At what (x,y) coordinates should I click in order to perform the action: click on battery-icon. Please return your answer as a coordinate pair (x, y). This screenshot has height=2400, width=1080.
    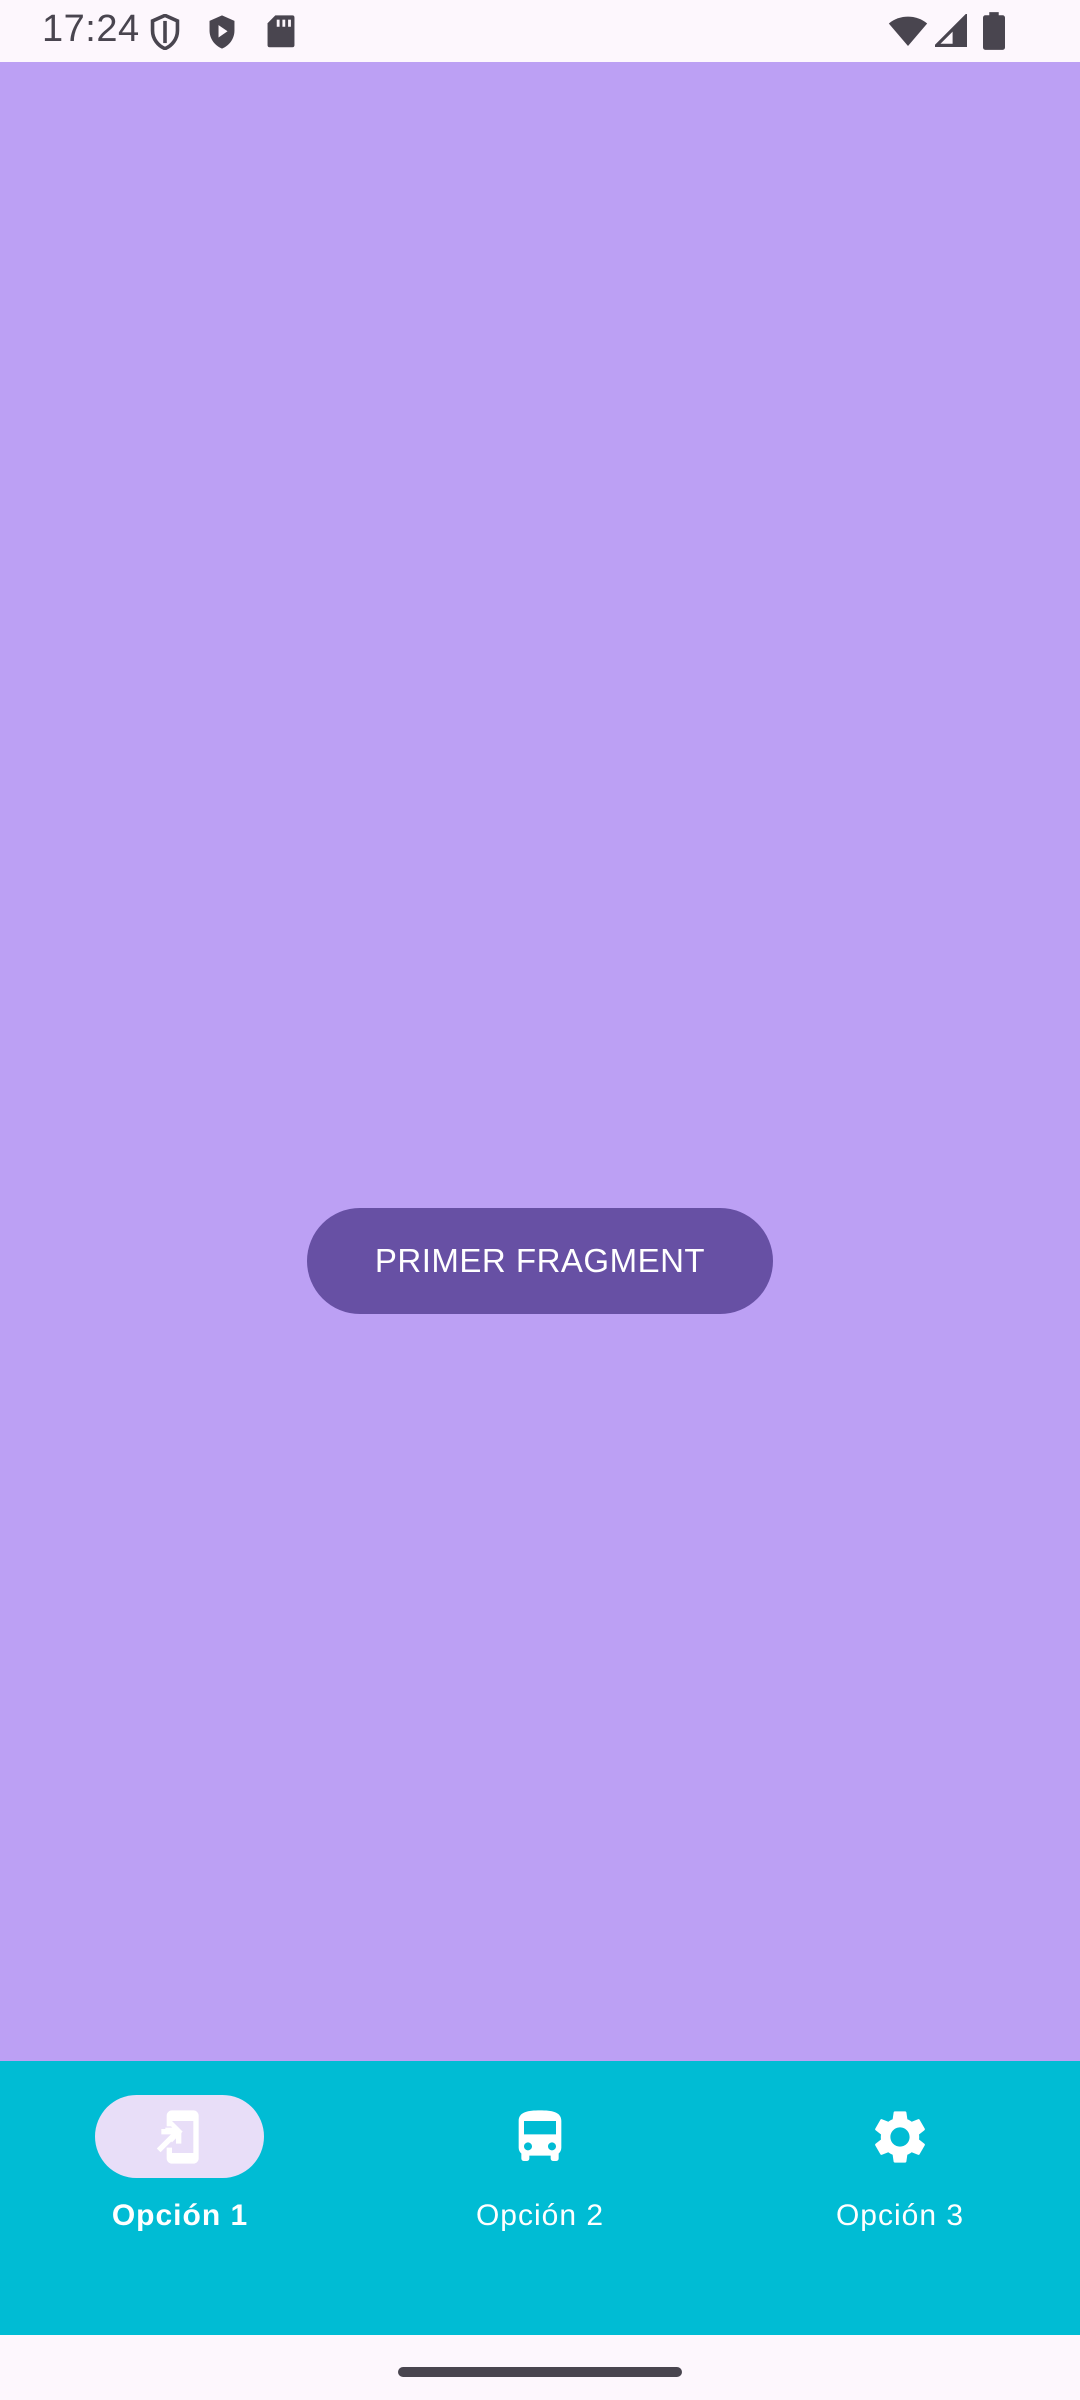
    Looking at the image, I should click on (994, 31).